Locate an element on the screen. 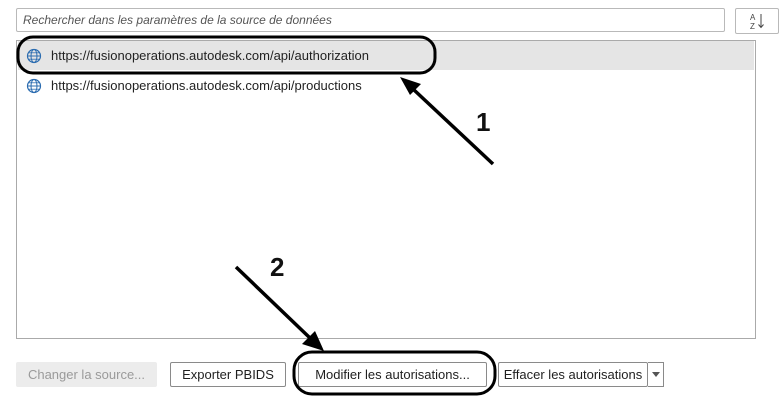 The width and height of the screenshot is (784, 407). clear-permissions-button: Effacer les autorisations is located at coordinates (573, 374).